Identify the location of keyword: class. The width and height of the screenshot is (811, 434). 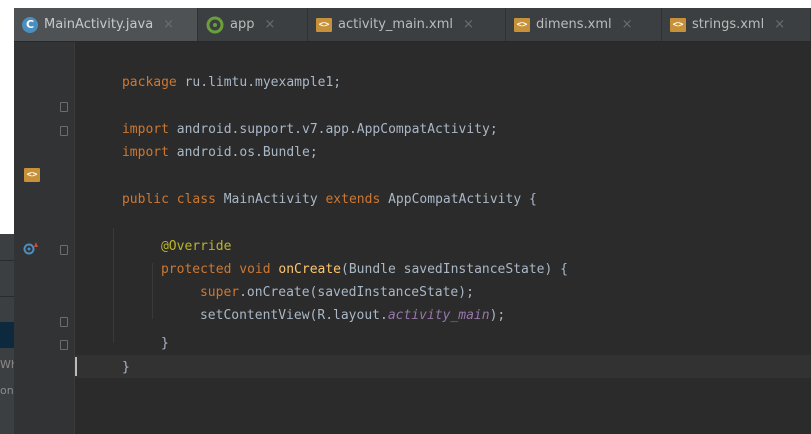
(196, 199).